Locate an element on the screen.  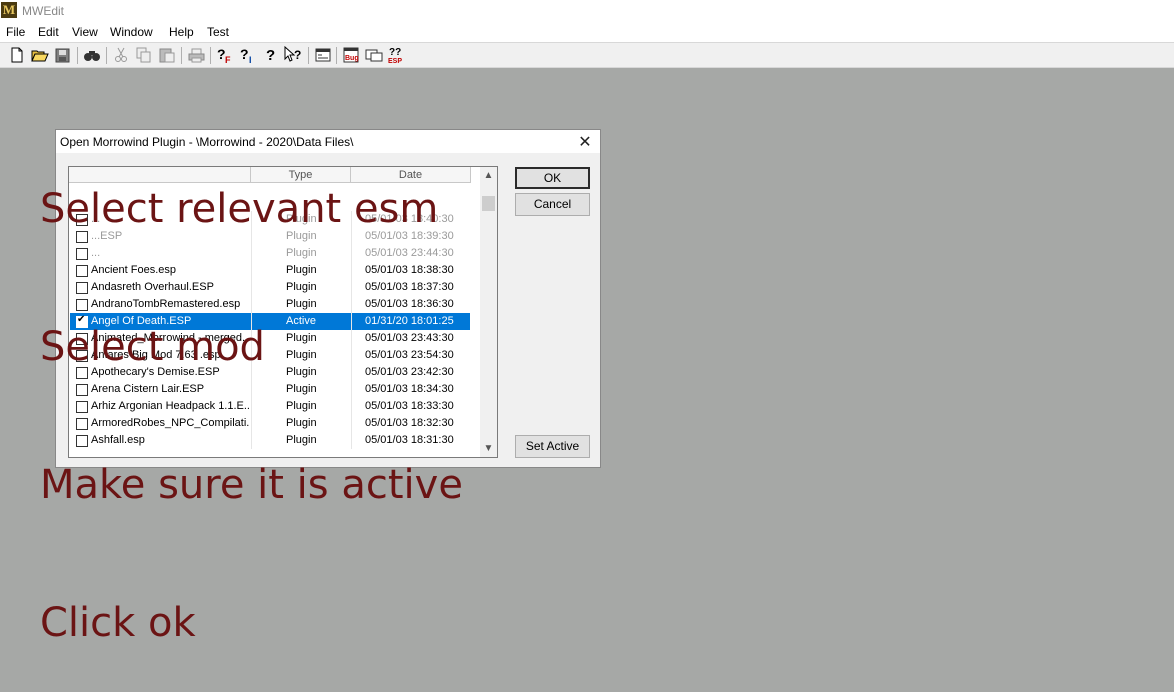
scroll-thumb is located at coordinates (488, 203).